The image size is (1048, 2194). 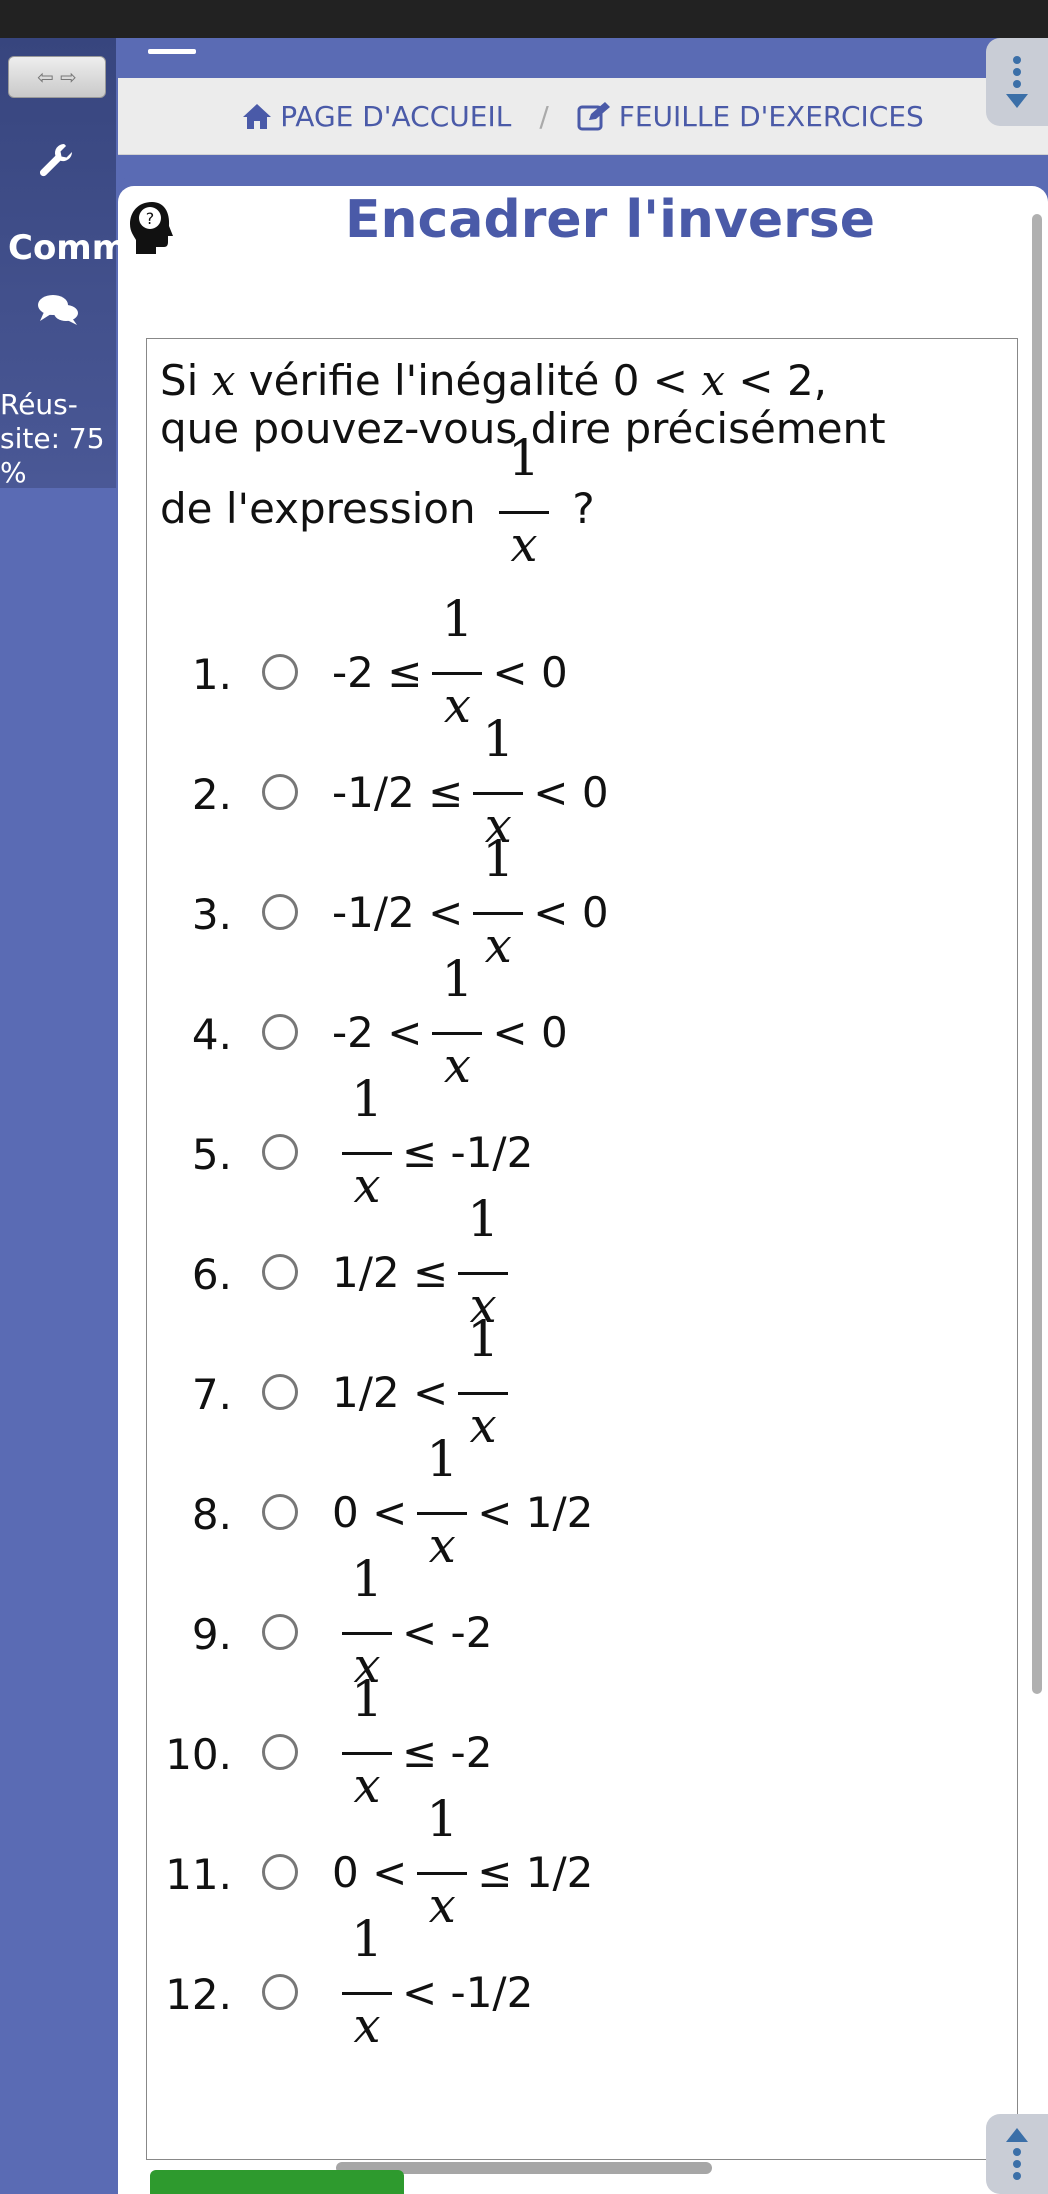 What do you see at coordinates (52, 438) in the screenshot?
I see `success-rate: Réus- site: 75 %` at bounding box center [52, 438].